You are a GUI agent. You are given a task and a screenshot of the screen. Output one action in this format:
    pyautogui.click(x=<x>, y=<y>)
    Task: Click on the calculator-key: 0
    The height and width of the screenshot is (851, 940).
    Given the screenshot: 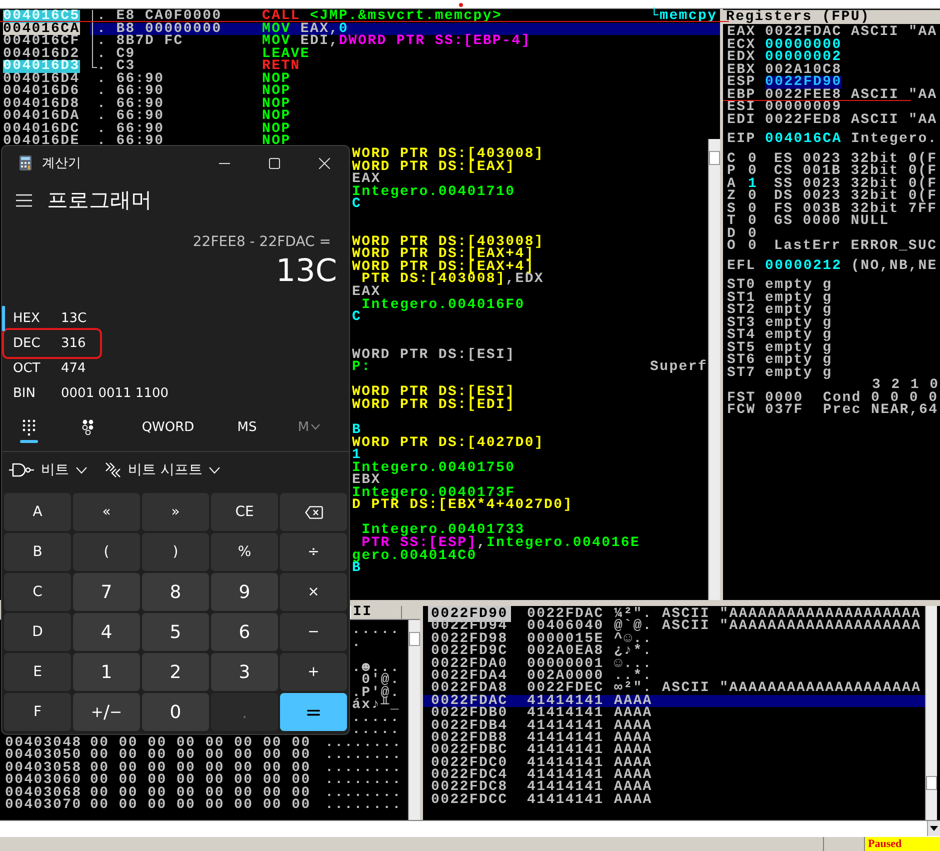 What is the action you would take?
    pyautogui.click(x=175, y=712)
    